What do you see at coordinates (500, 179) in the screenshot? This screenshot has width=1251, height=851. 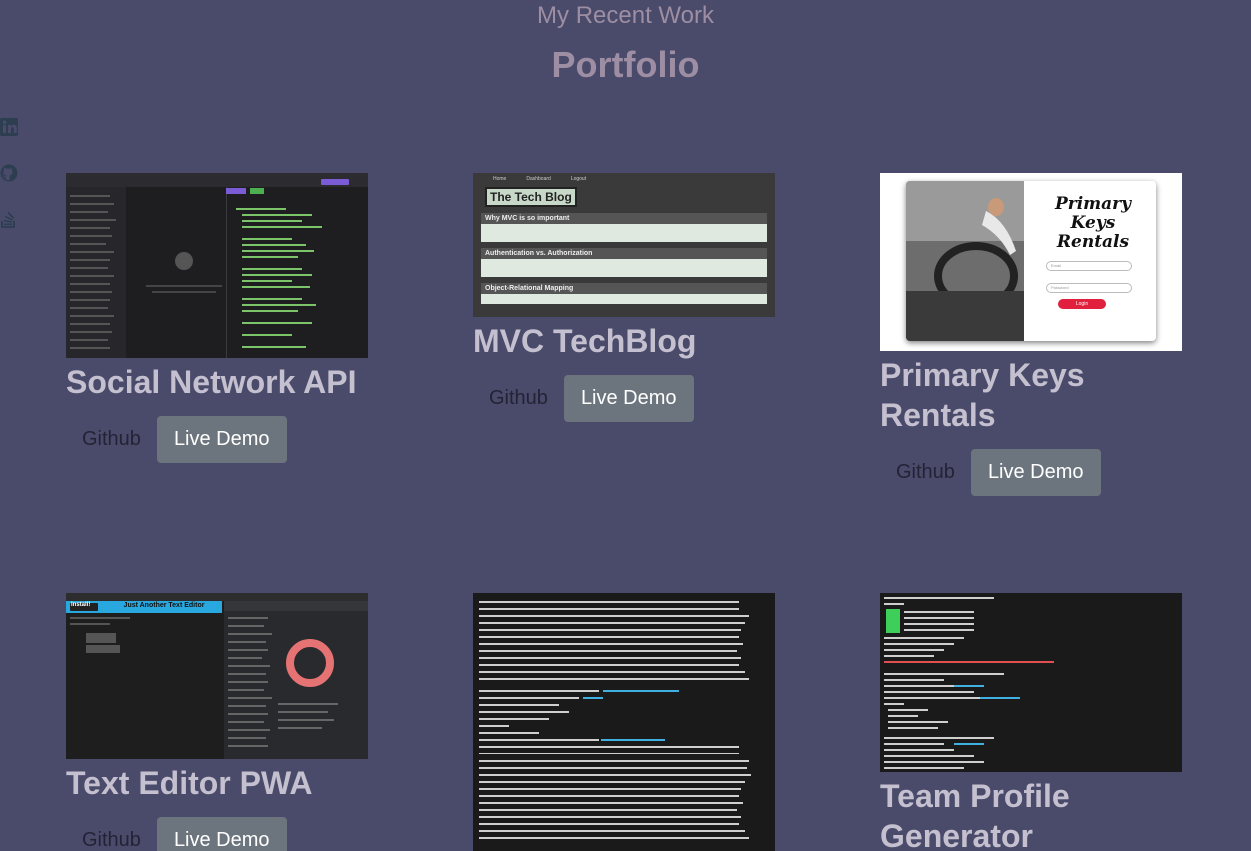 I see `thumb-nav-item: Home` at bounding box center [500, 179].